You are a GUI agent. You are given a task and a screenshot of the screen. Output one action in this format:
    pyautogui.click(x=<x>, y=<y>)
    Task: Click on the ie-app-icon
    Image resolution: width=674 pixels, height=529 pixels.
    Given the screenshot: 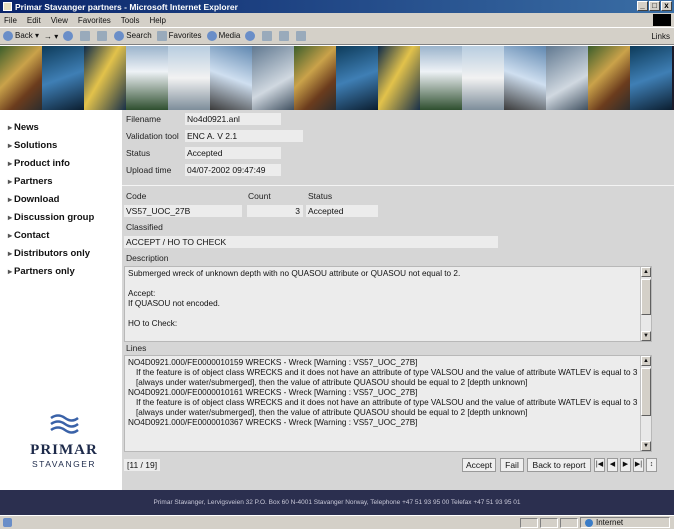 What is the action you would take?
    pyautogui.click(x=7, y=6)
    